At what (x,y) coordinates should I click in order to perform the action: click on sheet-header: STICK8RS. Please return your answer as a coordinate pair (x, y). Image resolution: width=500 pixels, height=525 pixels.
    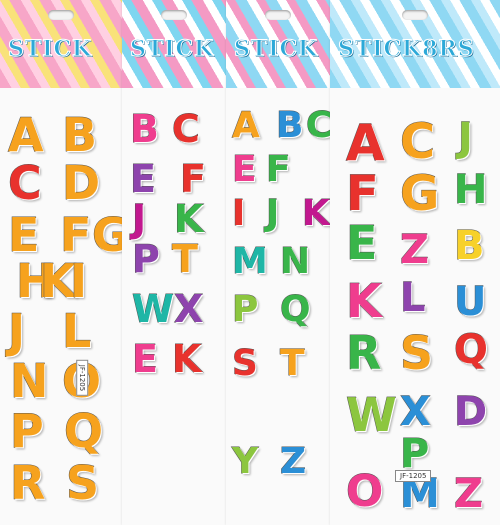
    Looking at the image, I should click on (415, 44).